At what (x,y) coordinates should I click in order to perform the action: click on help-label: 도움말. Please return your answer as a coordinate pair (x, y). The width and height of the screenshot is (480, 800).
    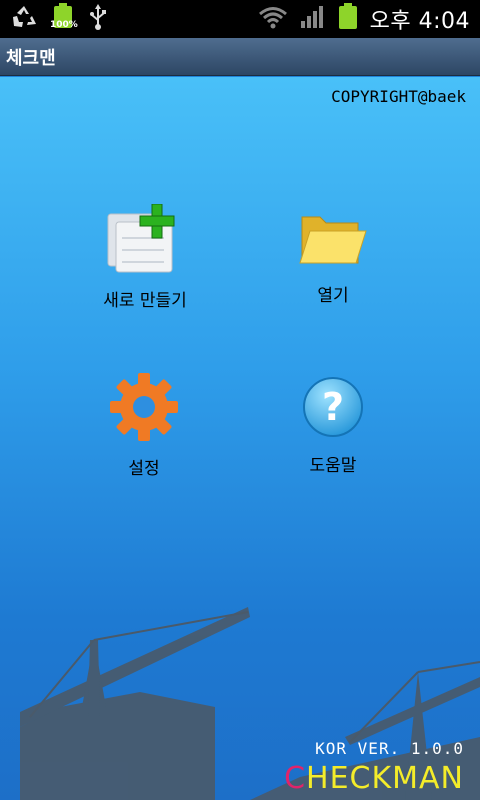
    Looking at the image, I should click on (333, 466).